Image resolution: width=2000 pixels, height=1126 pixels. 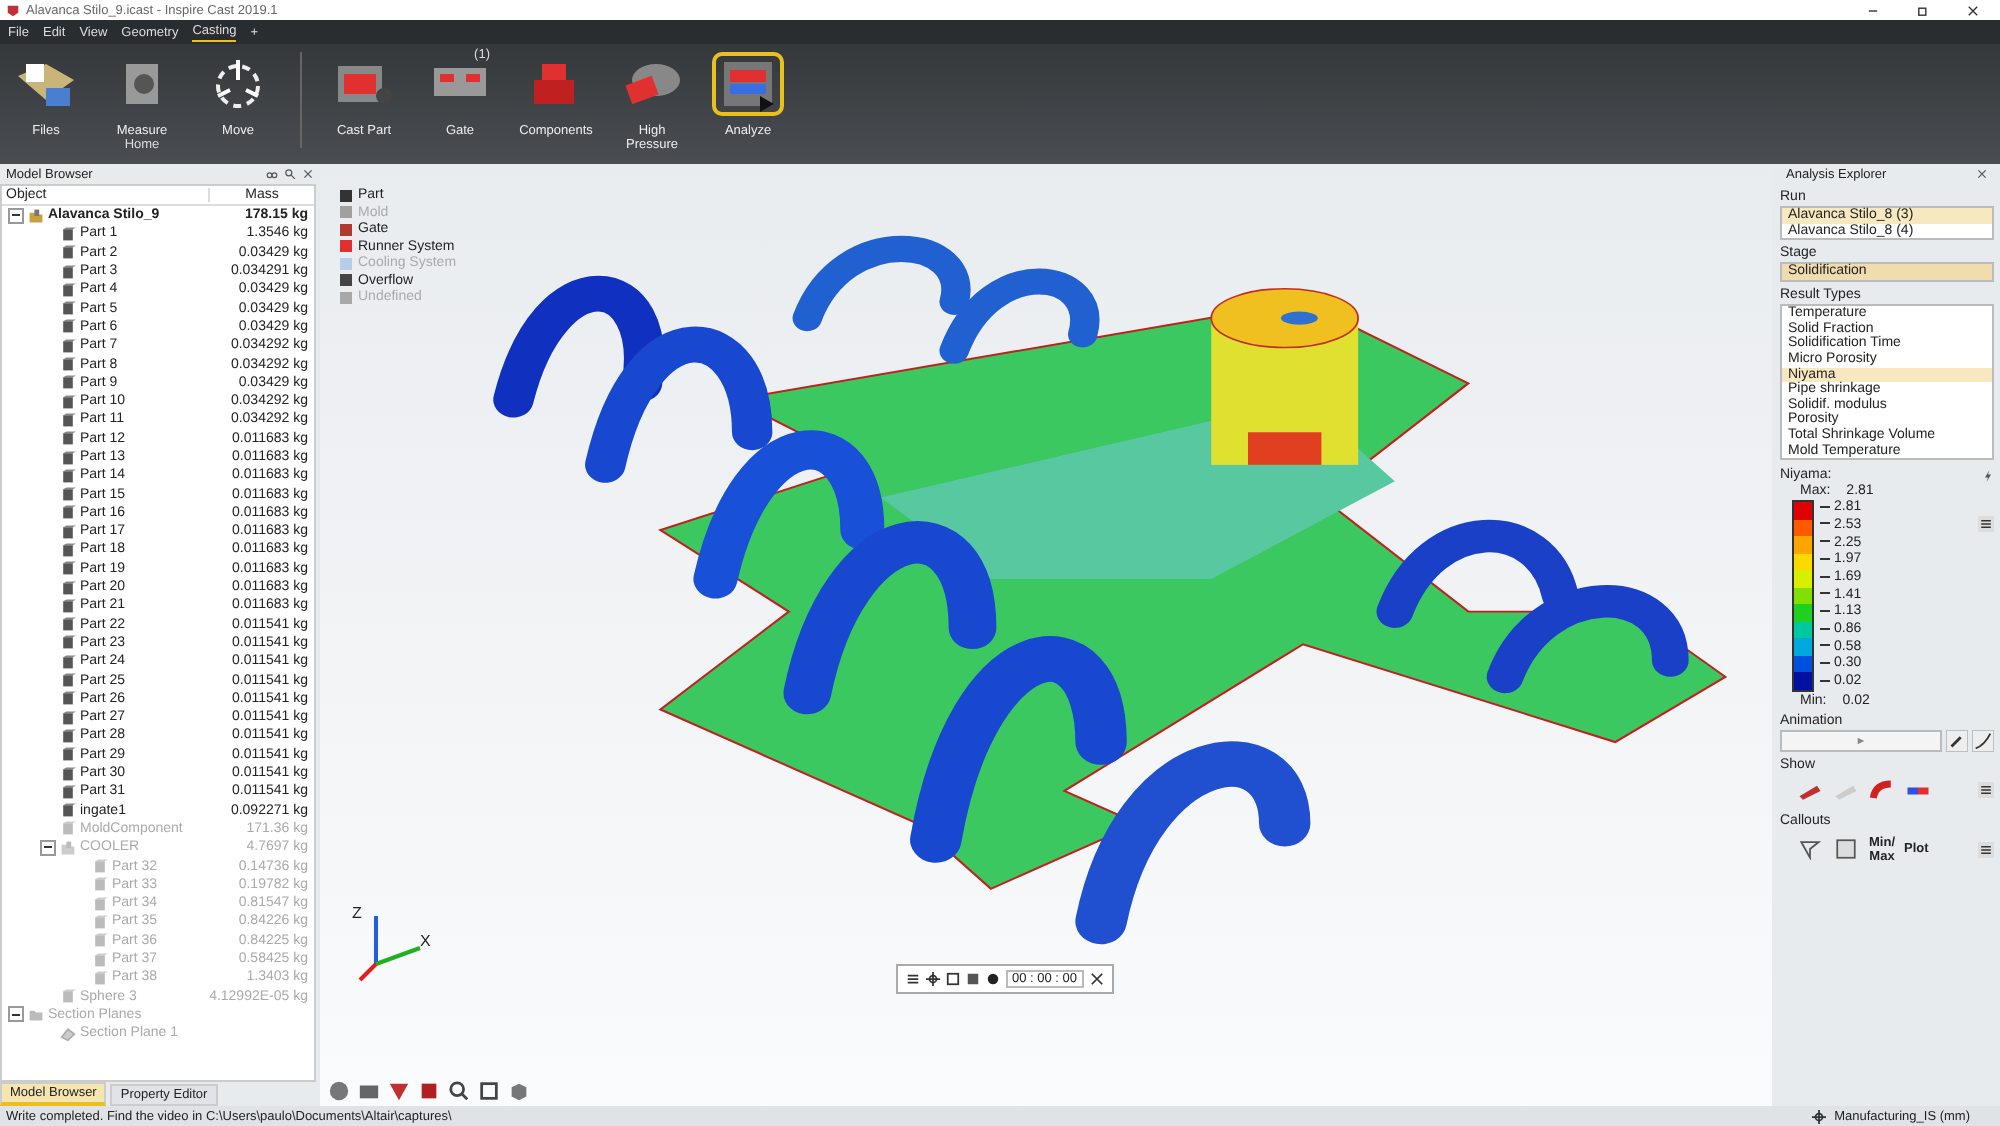 What do you see at coordinates (519, 1091) in the screenshot?
I see `cube-icon` at bounding box center [519, 1091].